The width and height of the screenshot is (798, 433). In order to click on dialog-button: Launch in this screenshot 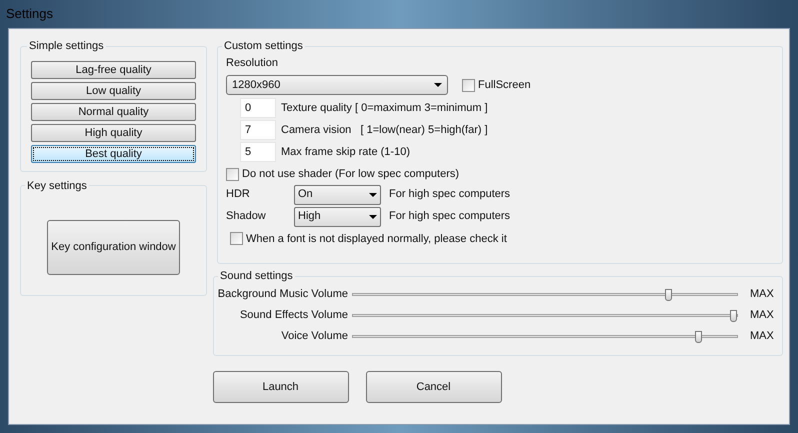, I will do `click(280, 387)`.